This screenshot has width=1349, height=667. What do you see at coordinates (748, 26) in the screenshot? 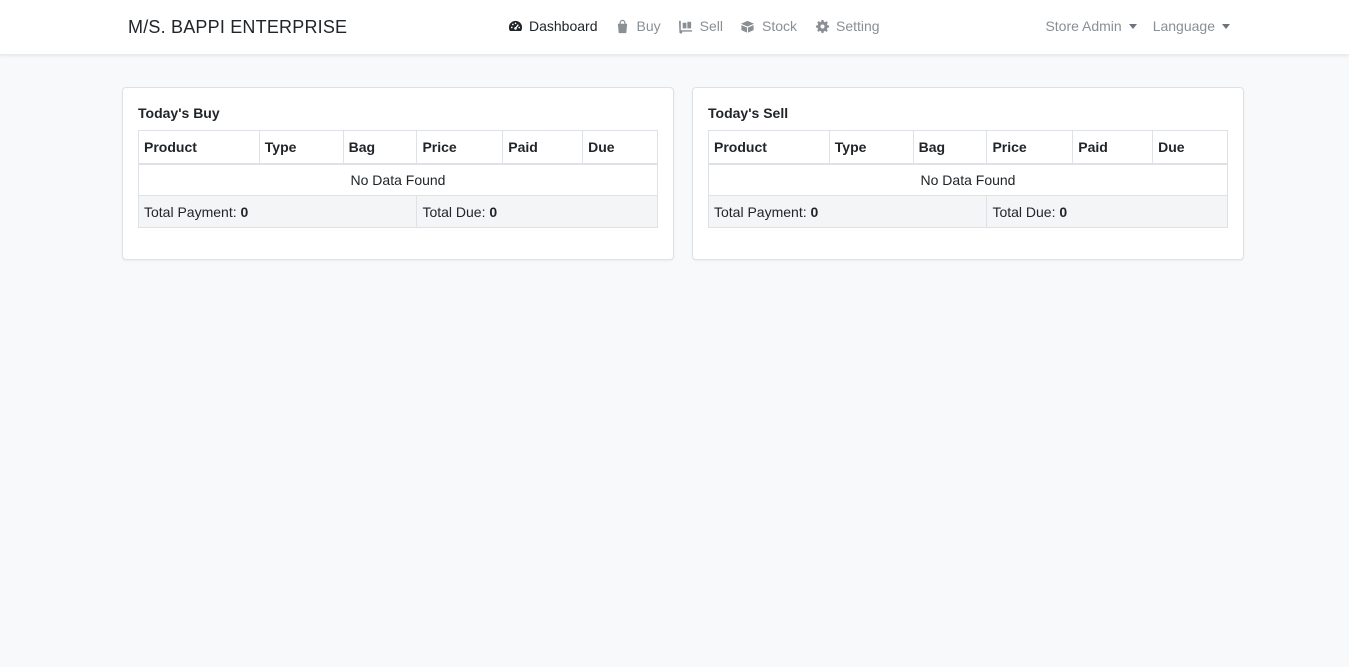
I see `boxes-icon` at bounding box center [748, 26].